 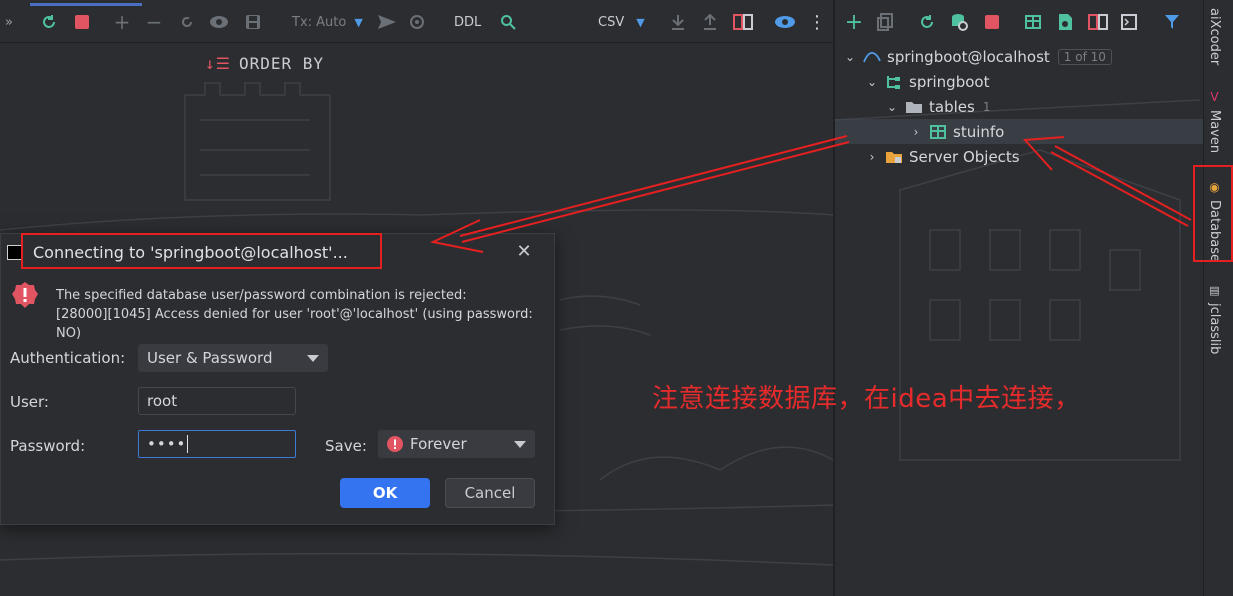 I want to click on server-folder-icon, so click(x=894, y=157).